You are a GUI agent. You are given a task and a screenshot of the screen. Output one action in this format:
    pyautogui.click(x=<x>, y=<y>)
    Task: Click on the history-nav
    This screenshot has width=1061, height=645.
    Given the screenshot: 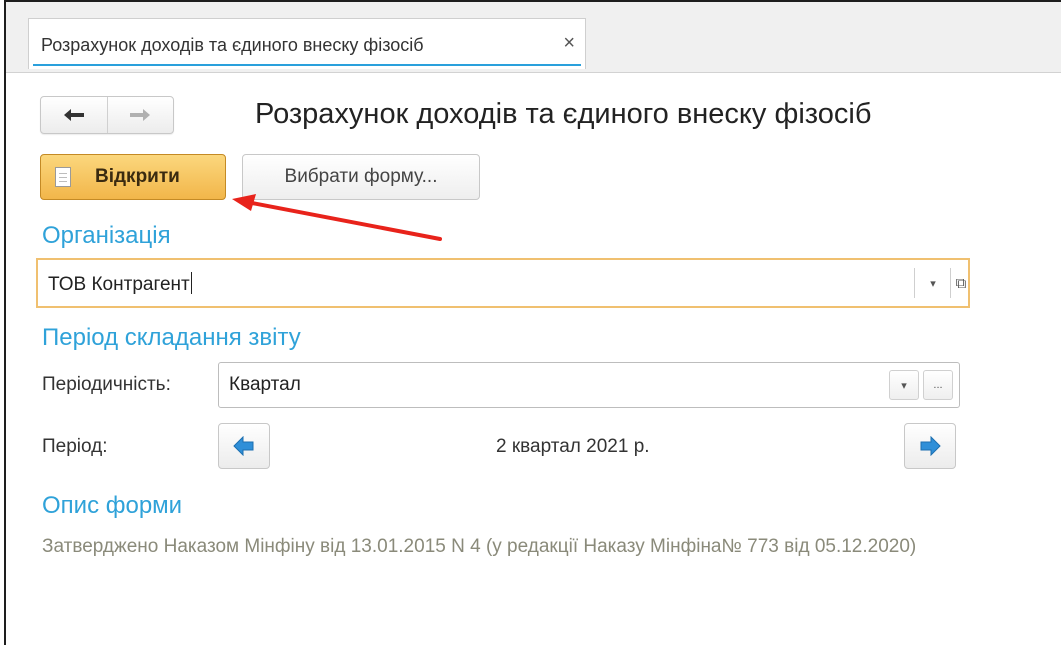 What is the action you would take?
    pyautogui.click(x=107, y=115)
    